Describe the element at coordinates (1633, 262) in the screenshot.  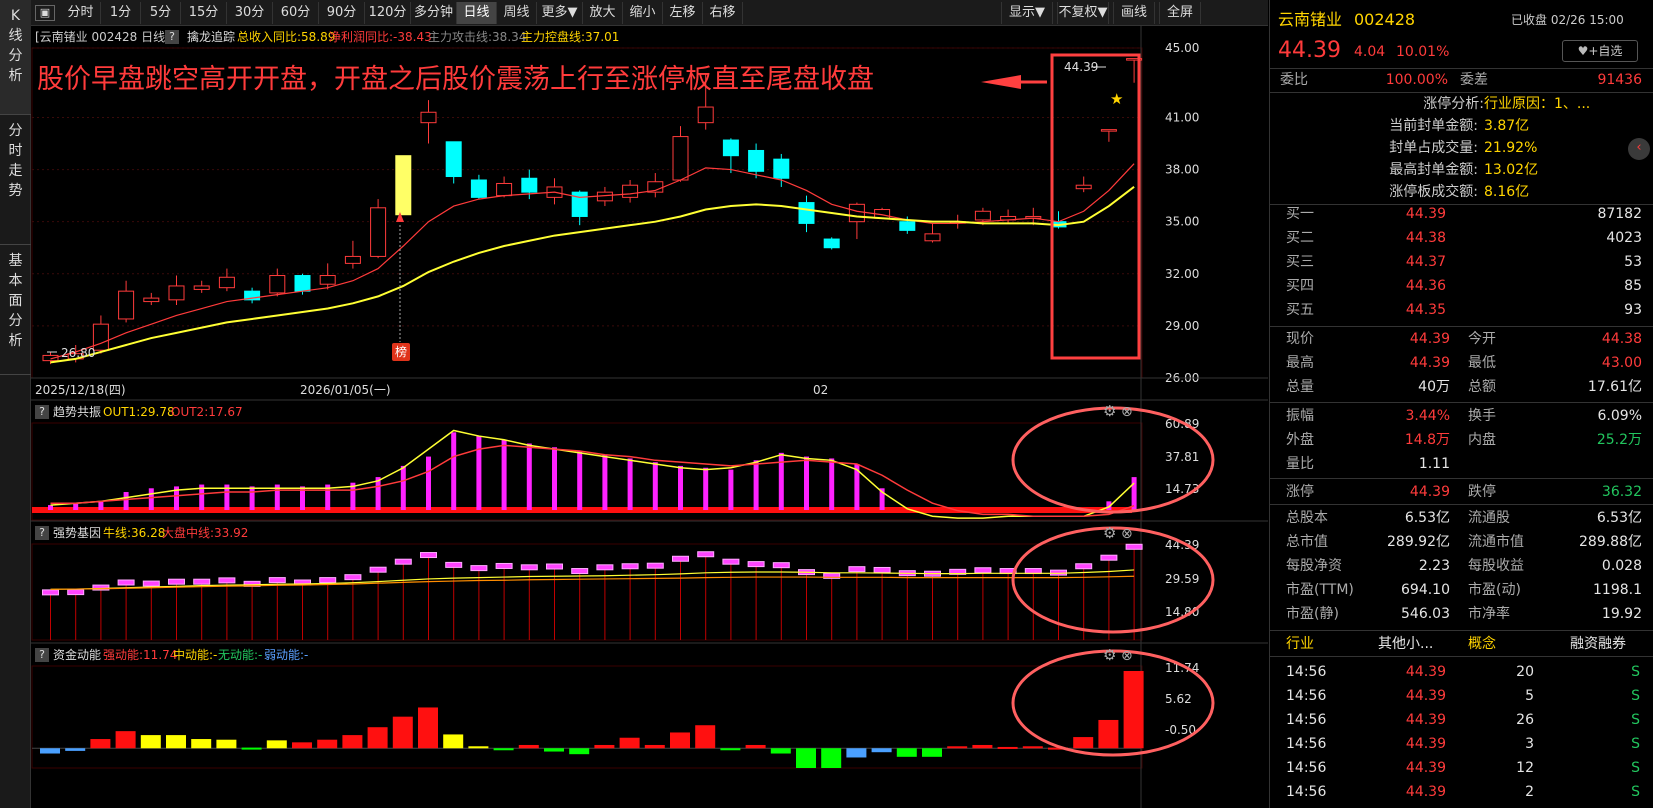
I see `bid-volume: 53` at that location.